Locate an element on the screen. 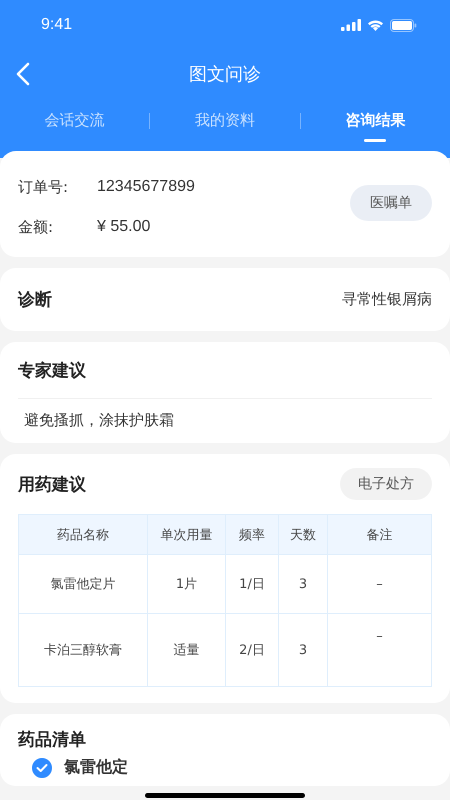  column-header: 频率 is located at coordinates (252, 534).